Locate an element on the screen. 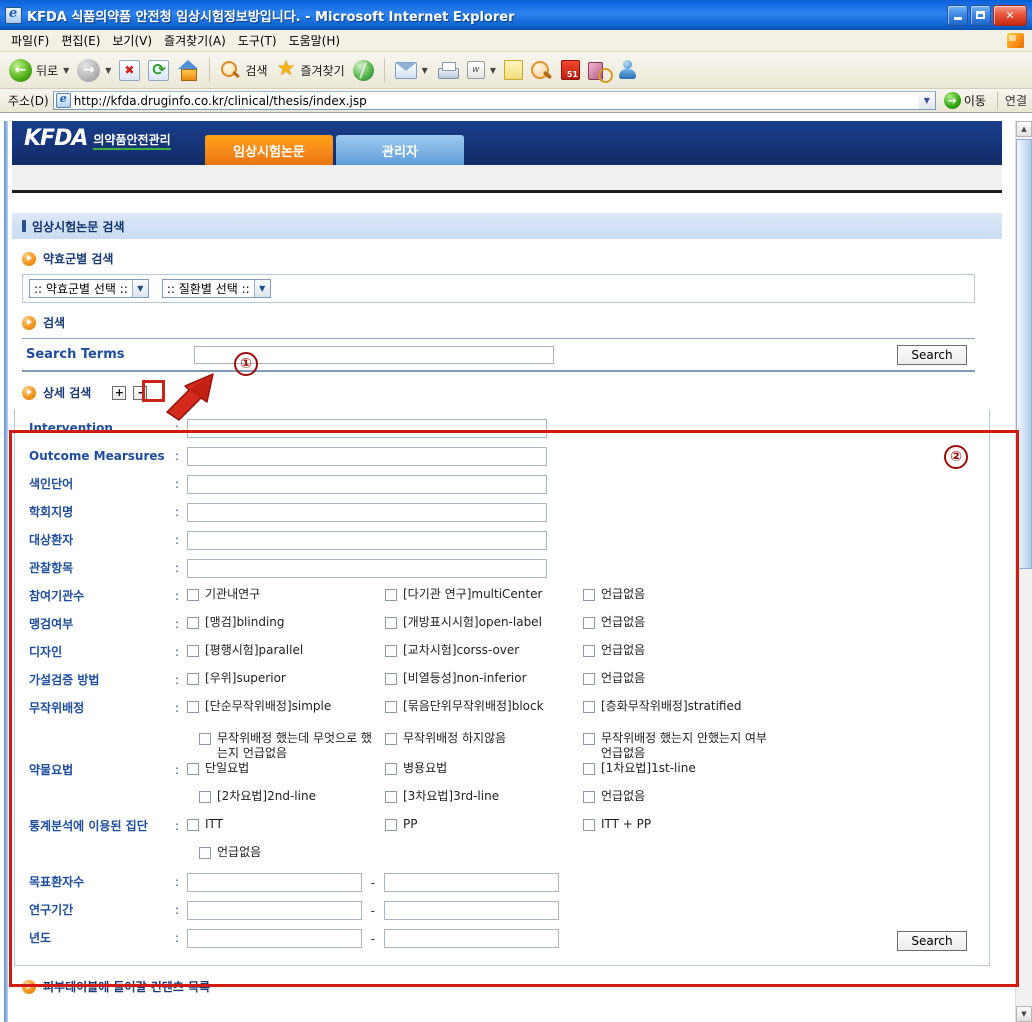  forward-button: → ▼ is located at coordinates (94, 70).